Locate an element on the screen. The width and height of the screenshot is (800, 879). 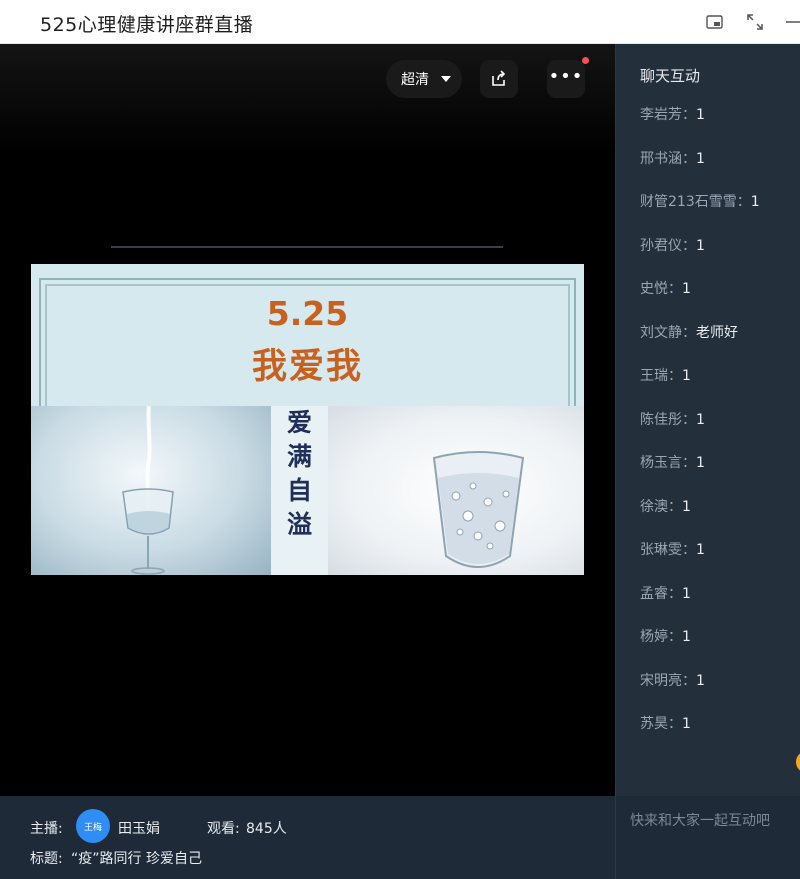
avatar: 王梅 is located at coordinates (93, 826).